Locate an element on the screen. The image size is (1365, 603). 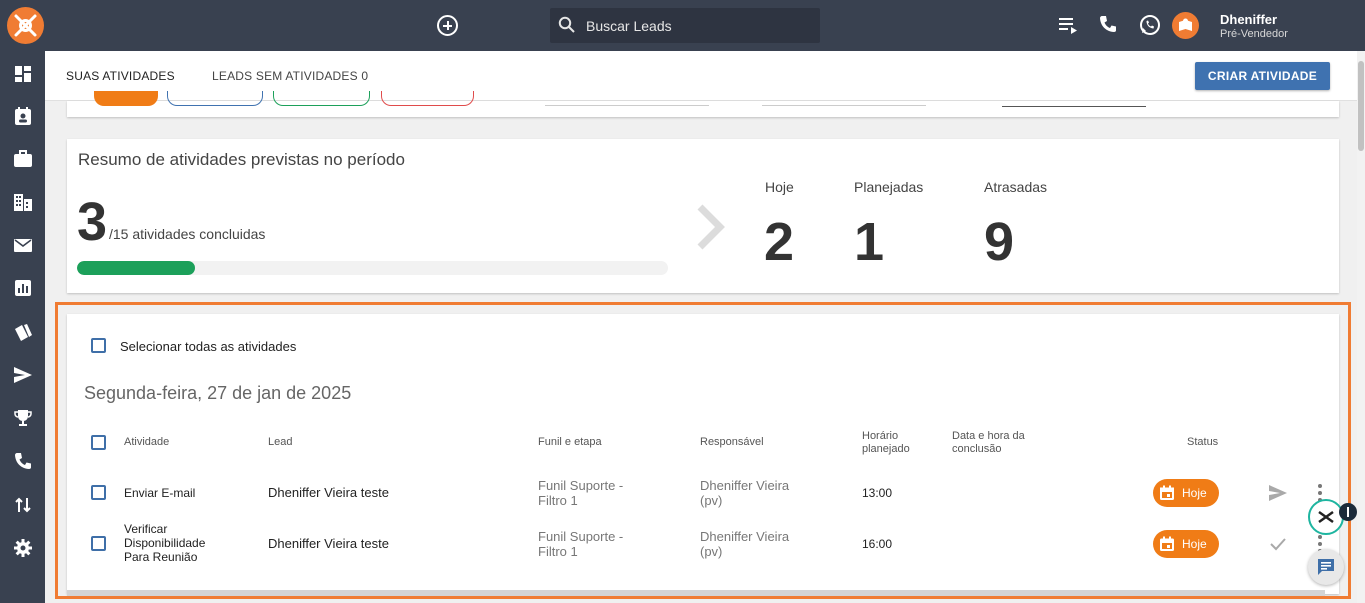
briefcase-icon is located at coordinates (23, 159).